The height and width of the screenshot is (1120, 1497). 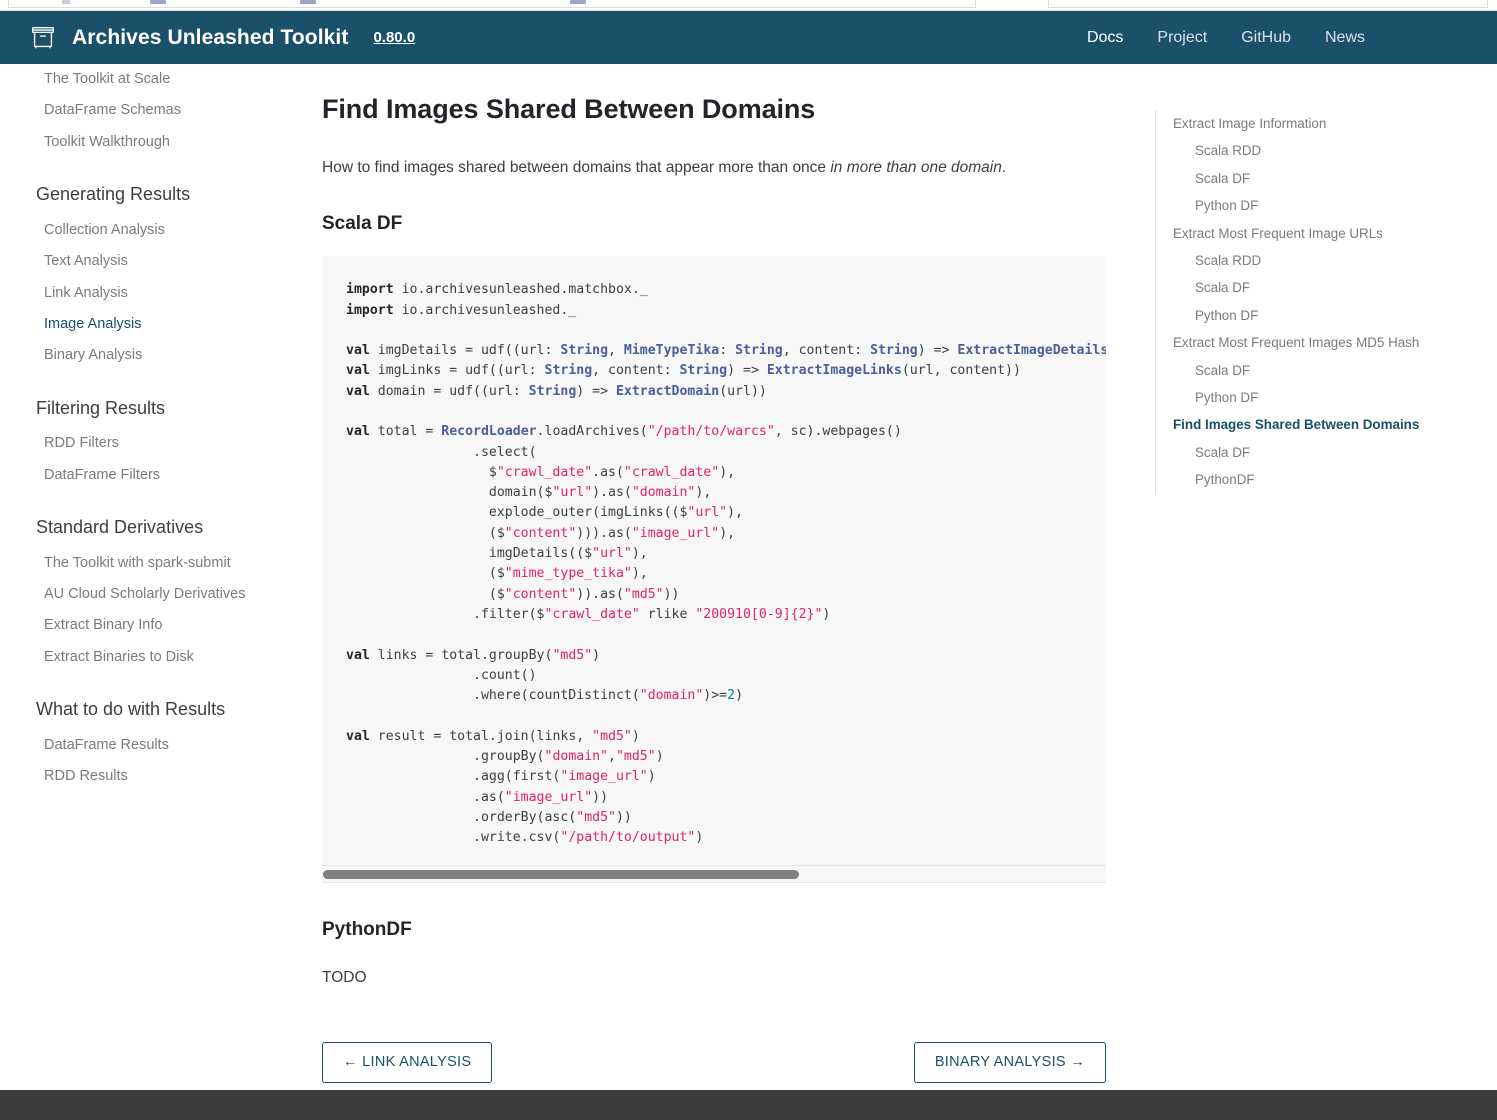 What do you see at coordinates (101, 407) in the screenshot?
I see `sidebar-heading-filtering-results: Filtering Results` at bounding box center [101, 407].